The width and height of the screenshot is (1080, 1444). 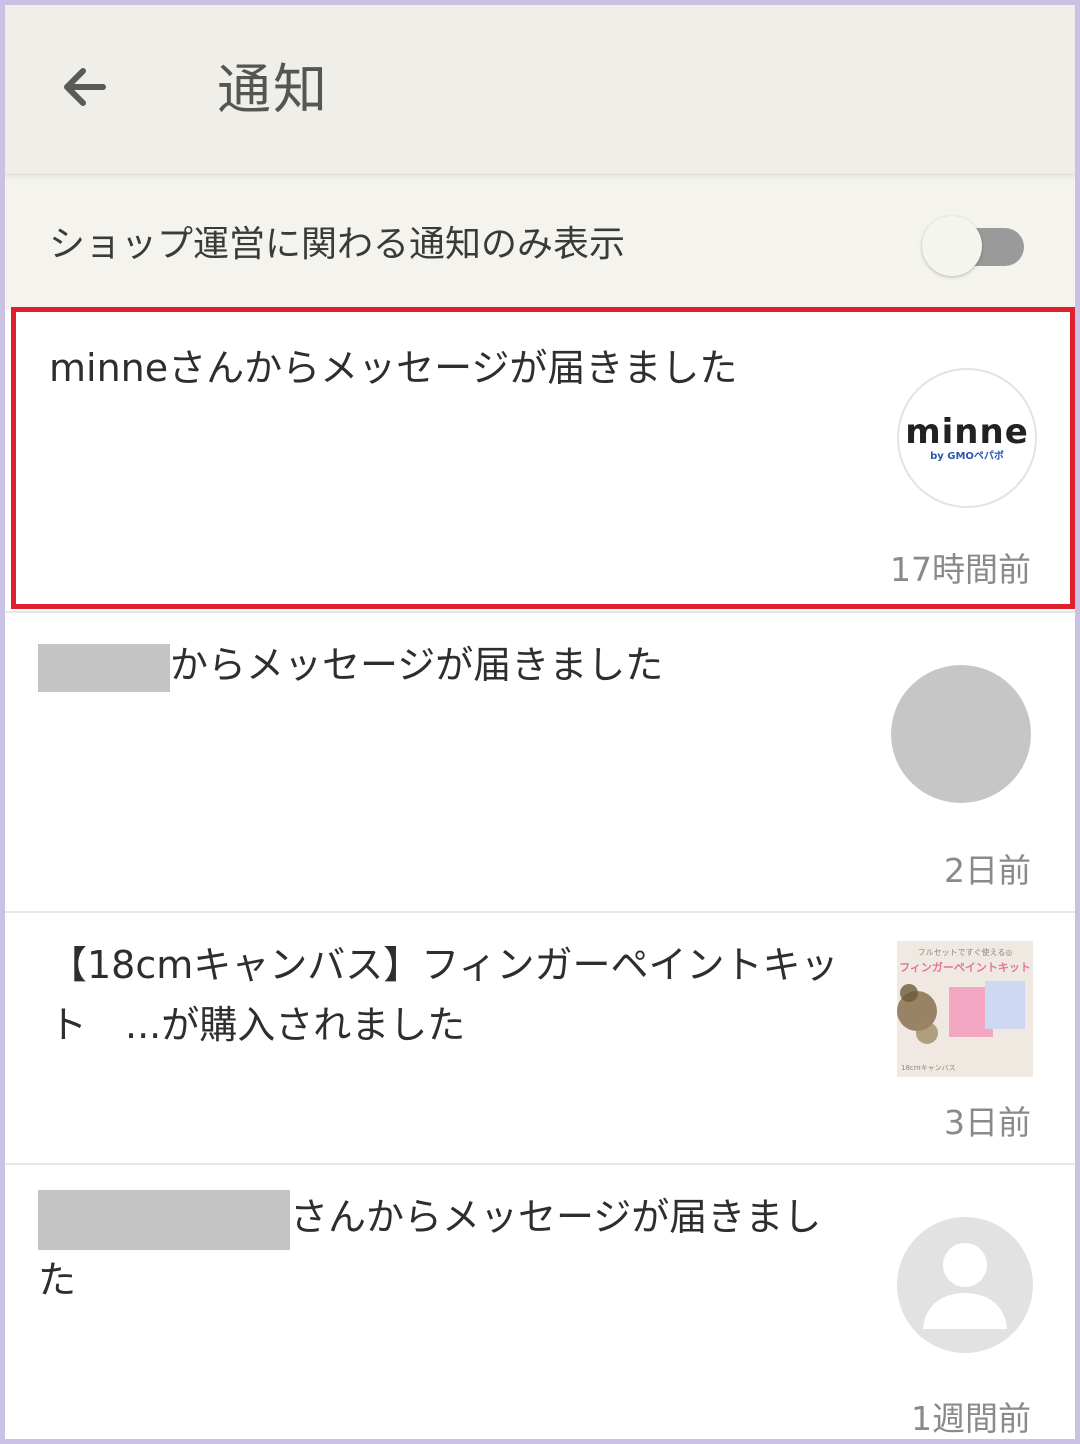 I want to click on notification-text-row: さんからメッセージが届きました, so click(x=438, y=1248).